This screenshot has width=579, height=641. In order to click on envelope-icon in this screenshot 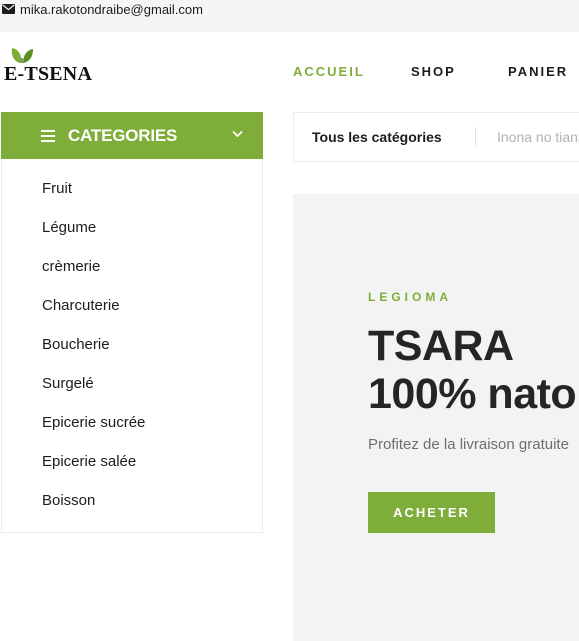, I will do `click(8, 9)`.